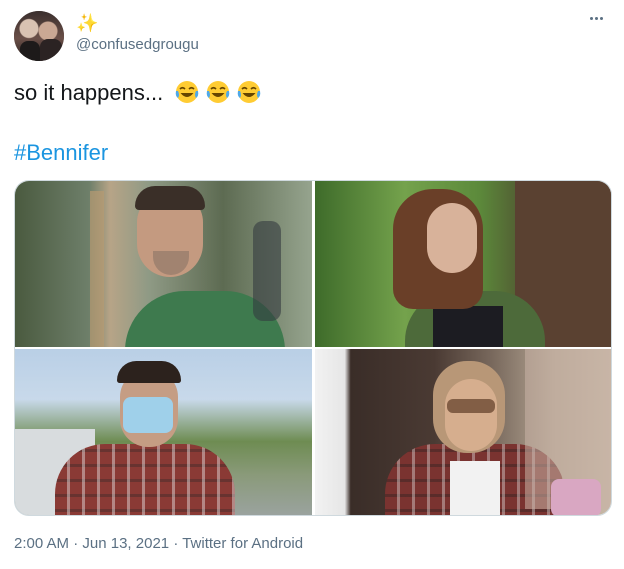 Image resolution: width=624 pixels, height=569 pixels. I want to click on user-handle: @confusedgrougu, so click(137, 45).